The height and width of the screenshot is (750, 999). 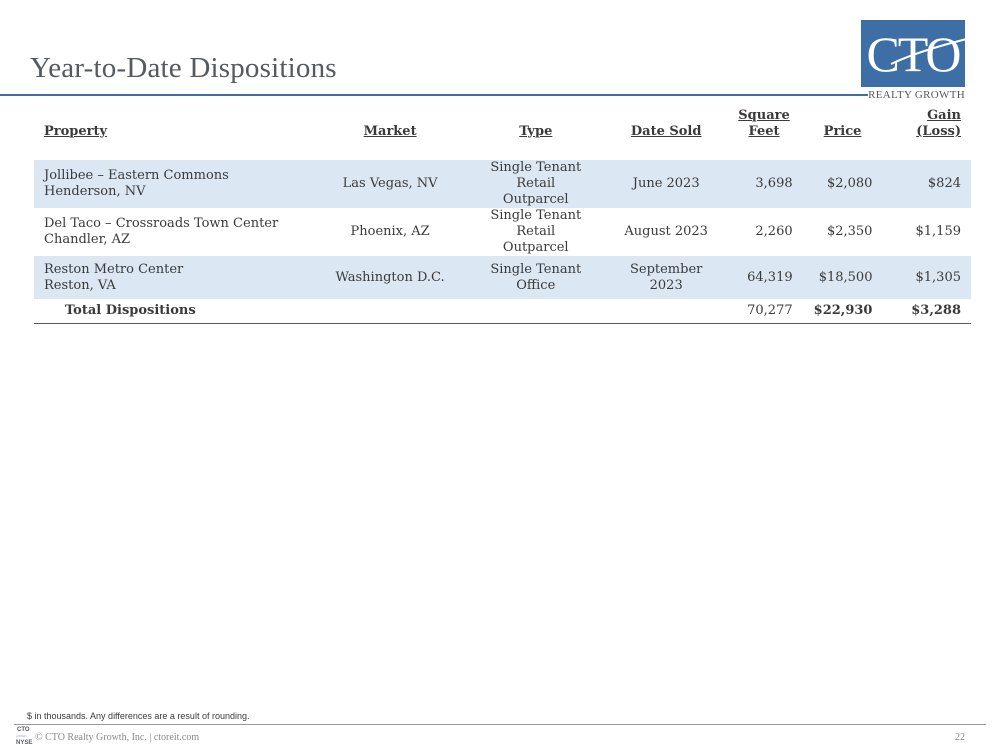 What do you see at coordinates (390, 184) in the screenshot?
I see `cell-market: Las Vegas, NV` at bounding box center [390, 184].